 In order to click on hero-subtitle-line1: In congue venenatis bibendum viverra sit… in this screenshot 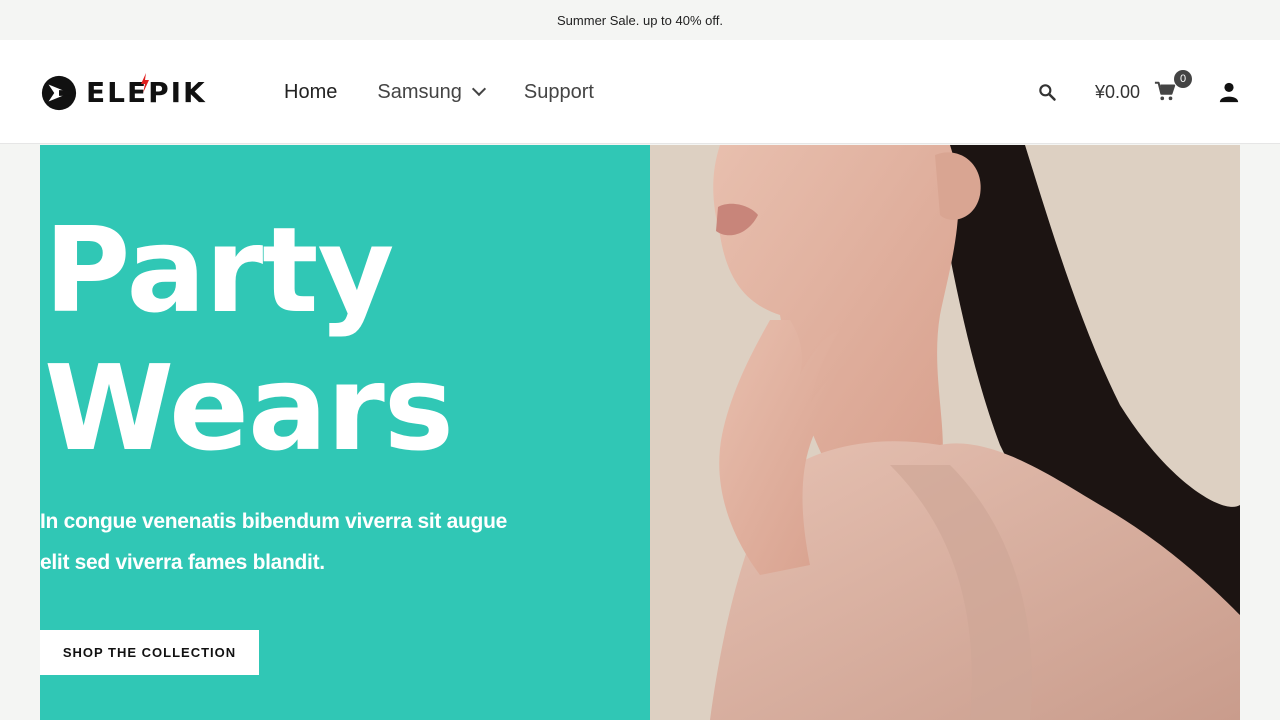, I will do `click(273, 521)`.